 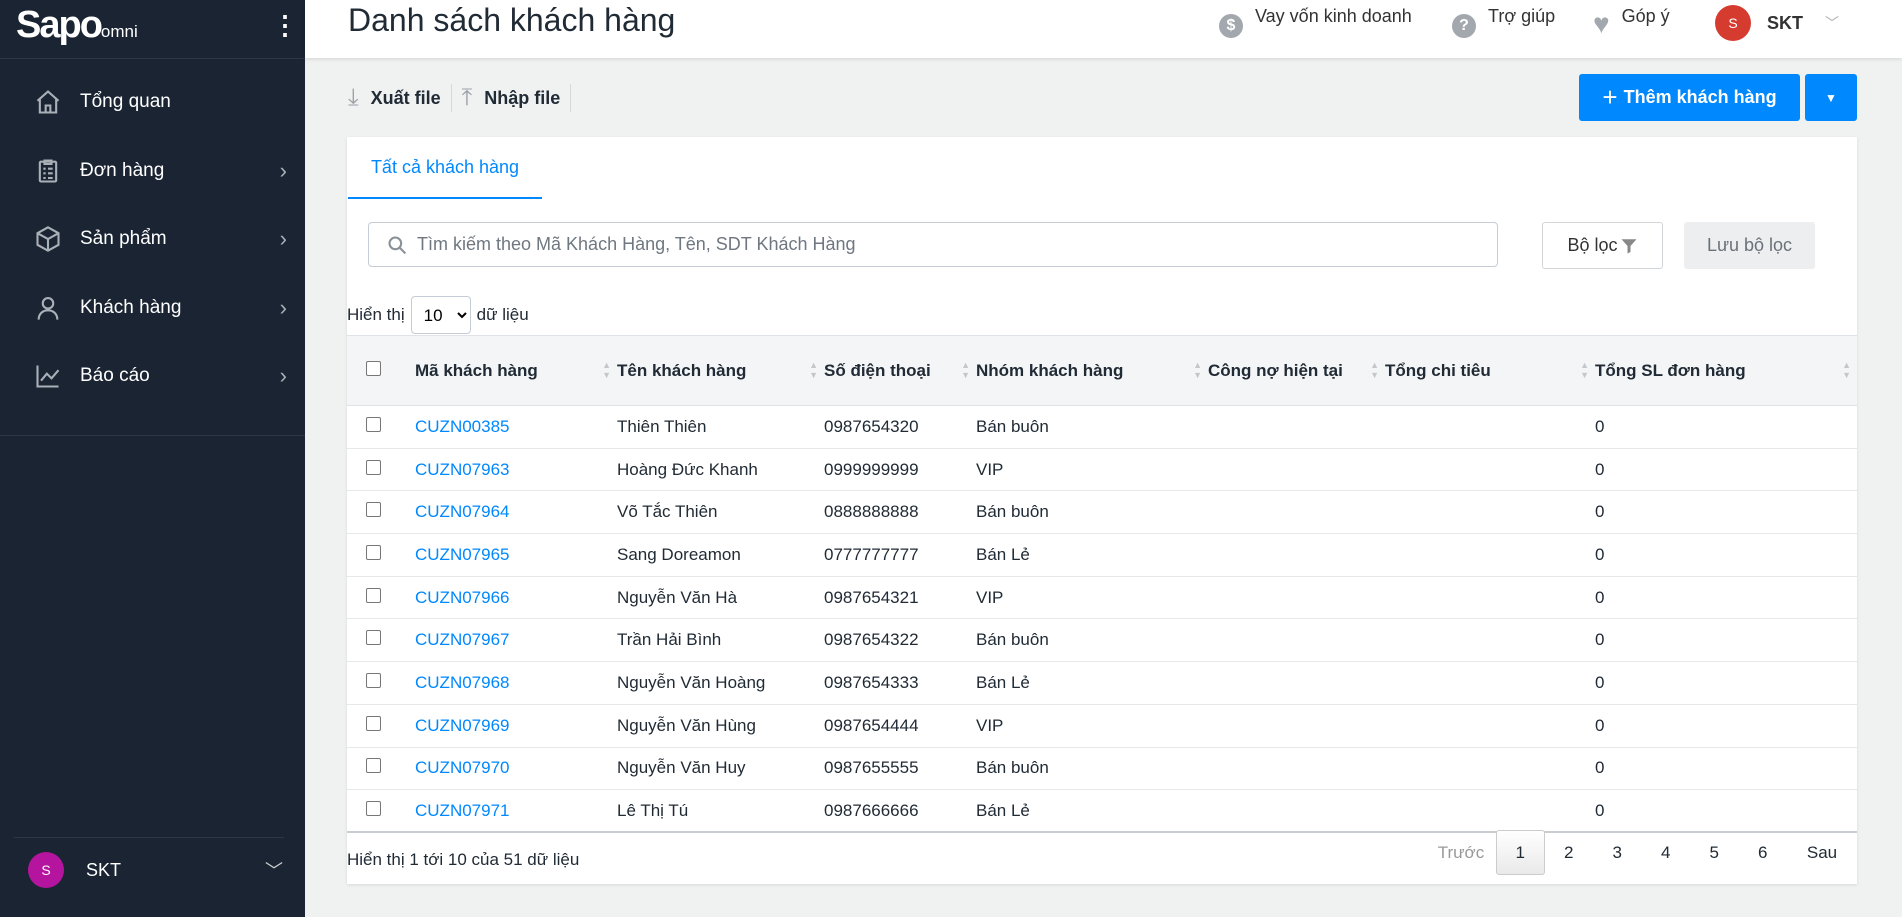 I want to click on save-filter-button: Lưu bộ lọc, so click(x=1749, y=245).